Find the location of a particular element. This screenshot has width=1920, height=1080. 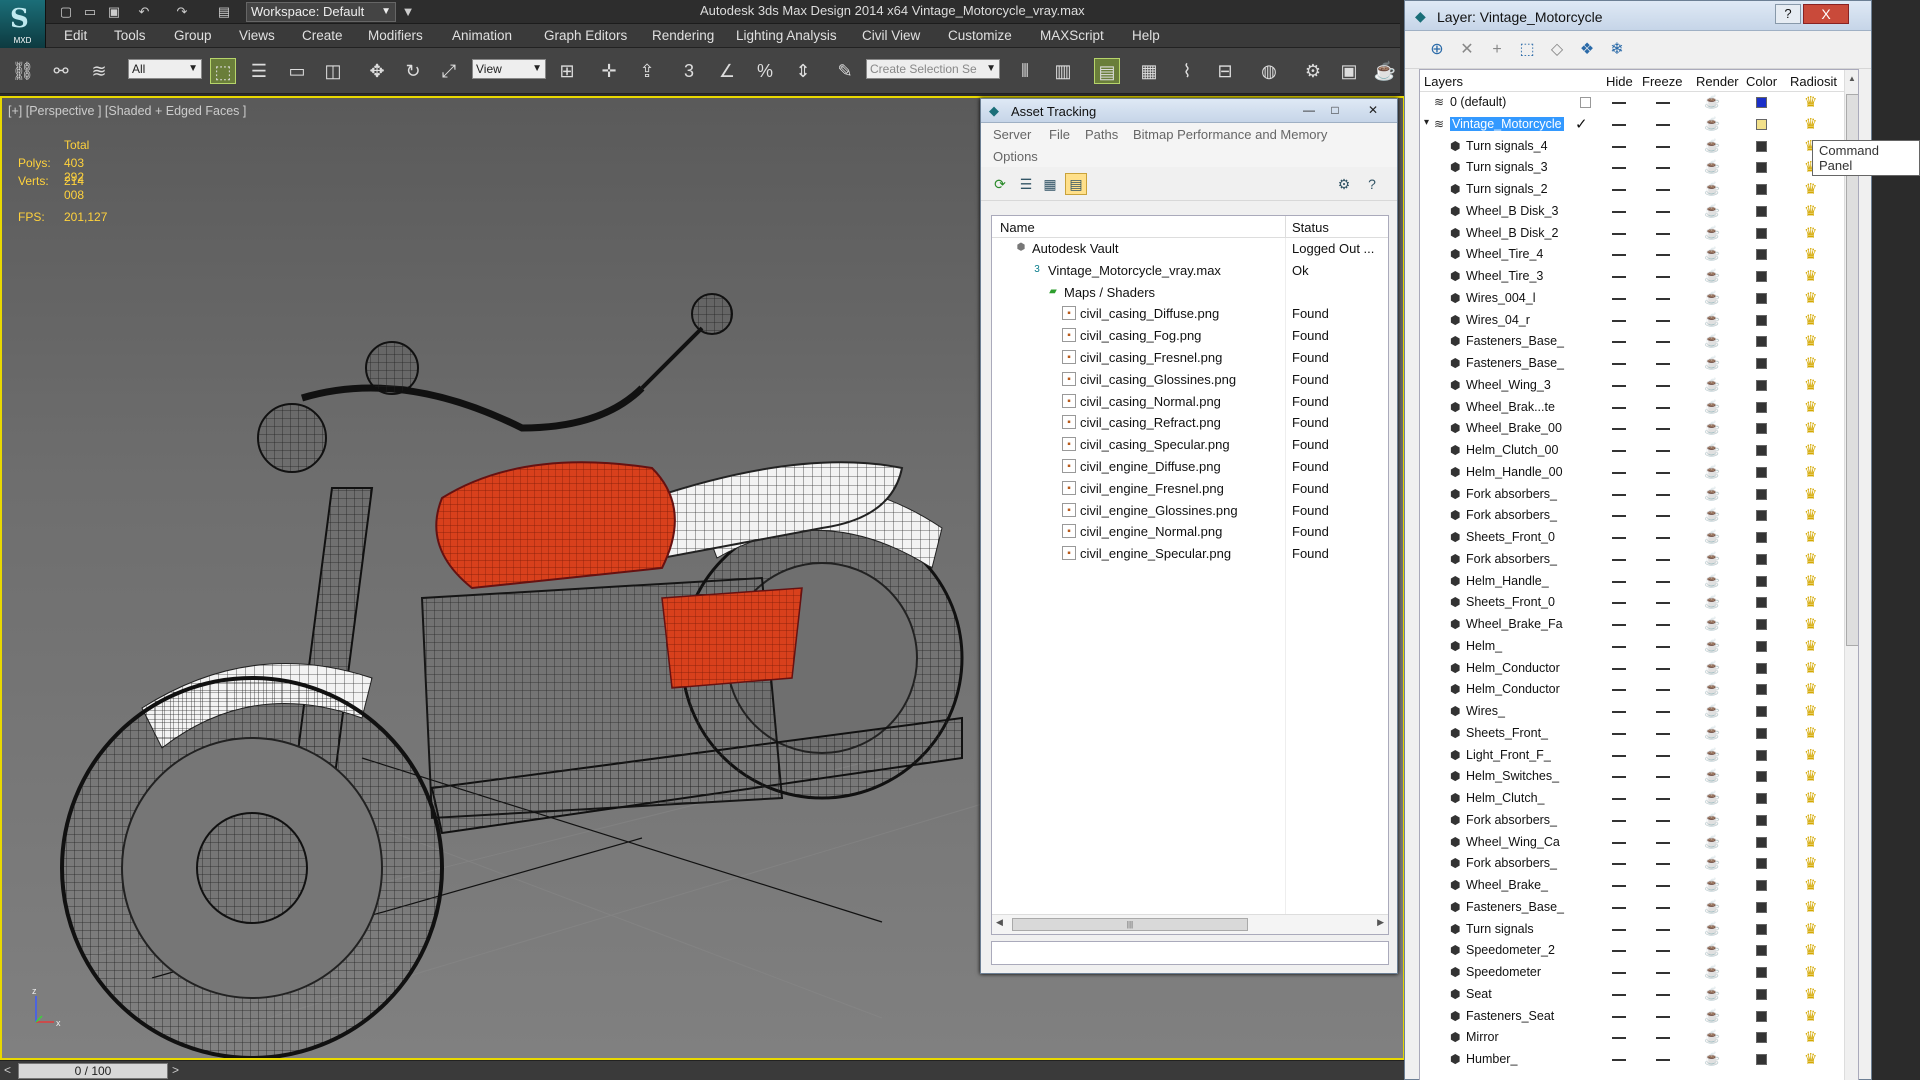

asset-row: 3 Vintage_Motorcycle_vray.max Ok is located at coordinates (1190, 271).